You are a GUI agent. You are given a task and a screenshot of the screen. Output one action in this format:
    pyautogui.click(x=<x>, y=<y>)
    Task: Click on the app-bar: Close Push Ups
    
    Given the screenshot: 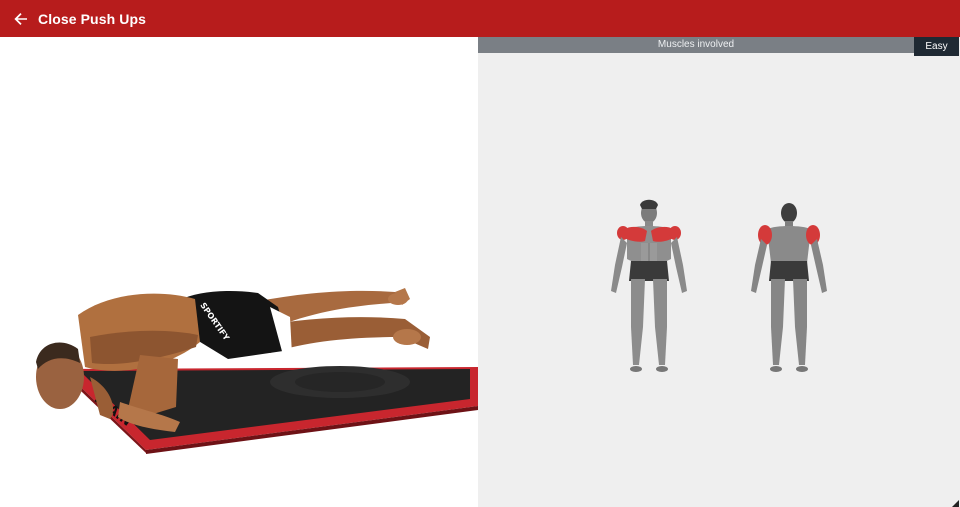 What is the action you would take?
    pyautogui.click(x=480, y=18)
    